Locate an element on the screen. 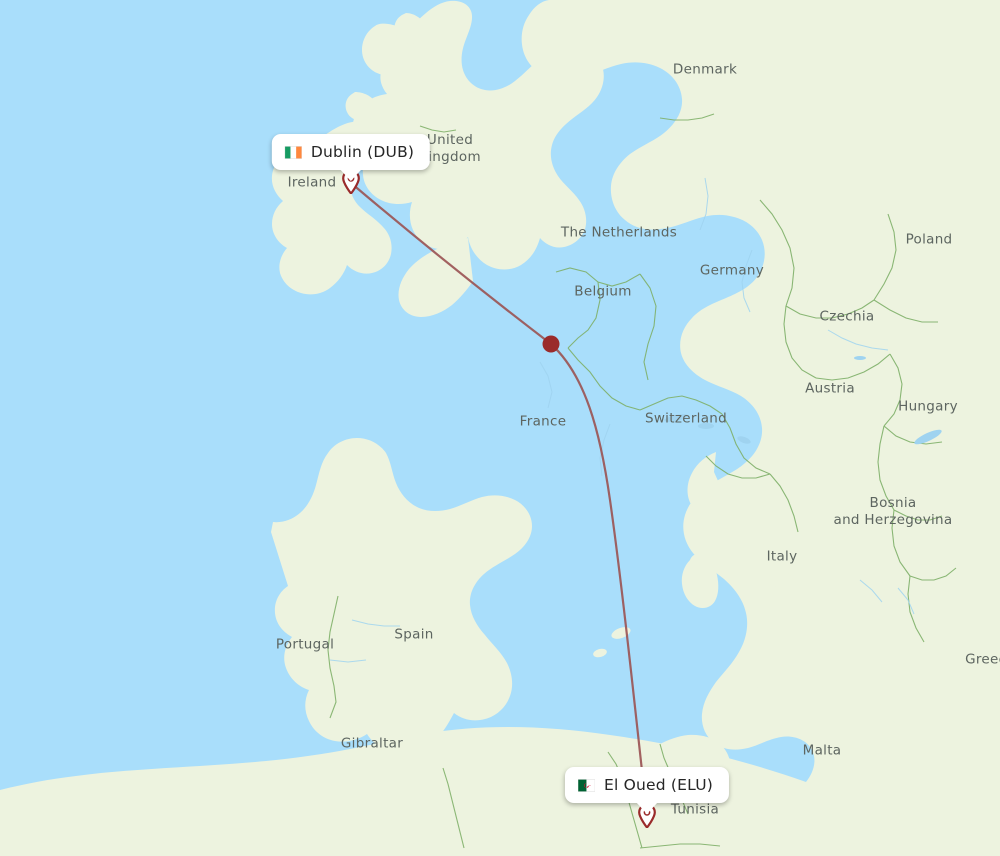 The image size is (1000, 856). flag-algeria-icon is located at coordinates (586, 785).